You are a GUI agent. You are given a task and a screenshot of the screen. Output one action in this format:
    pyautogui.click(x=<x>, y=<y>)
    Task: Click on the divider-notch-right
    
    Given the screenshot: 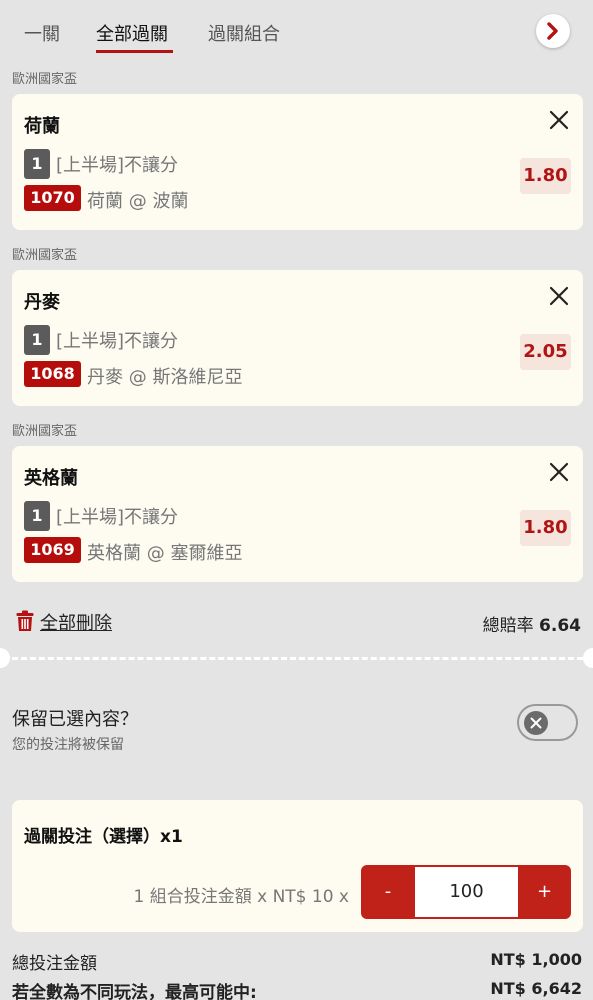 What is the action you would take?
    pyautogui.click(x=588, y=658)
    